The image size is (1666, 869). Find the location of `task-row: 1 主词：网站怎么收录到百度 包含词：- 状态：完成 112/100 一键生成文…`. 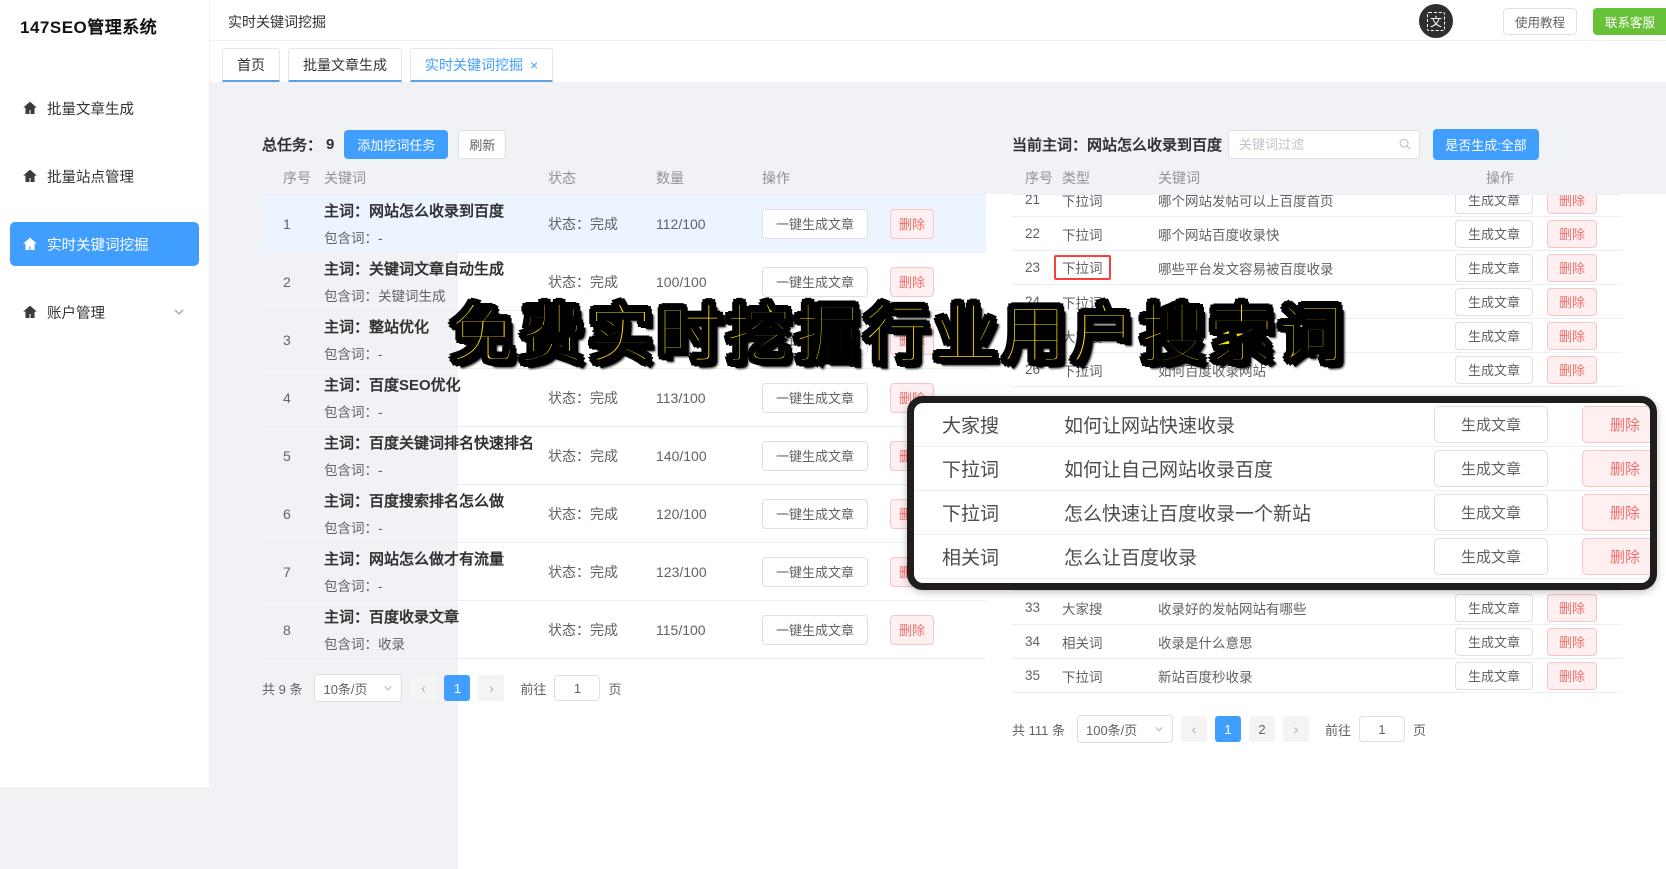

task-row: 1 主词：网站怎么收录到百度 包含词：- 状态：完成 112/100 一键生成文… is located at coordinates (624, 224).